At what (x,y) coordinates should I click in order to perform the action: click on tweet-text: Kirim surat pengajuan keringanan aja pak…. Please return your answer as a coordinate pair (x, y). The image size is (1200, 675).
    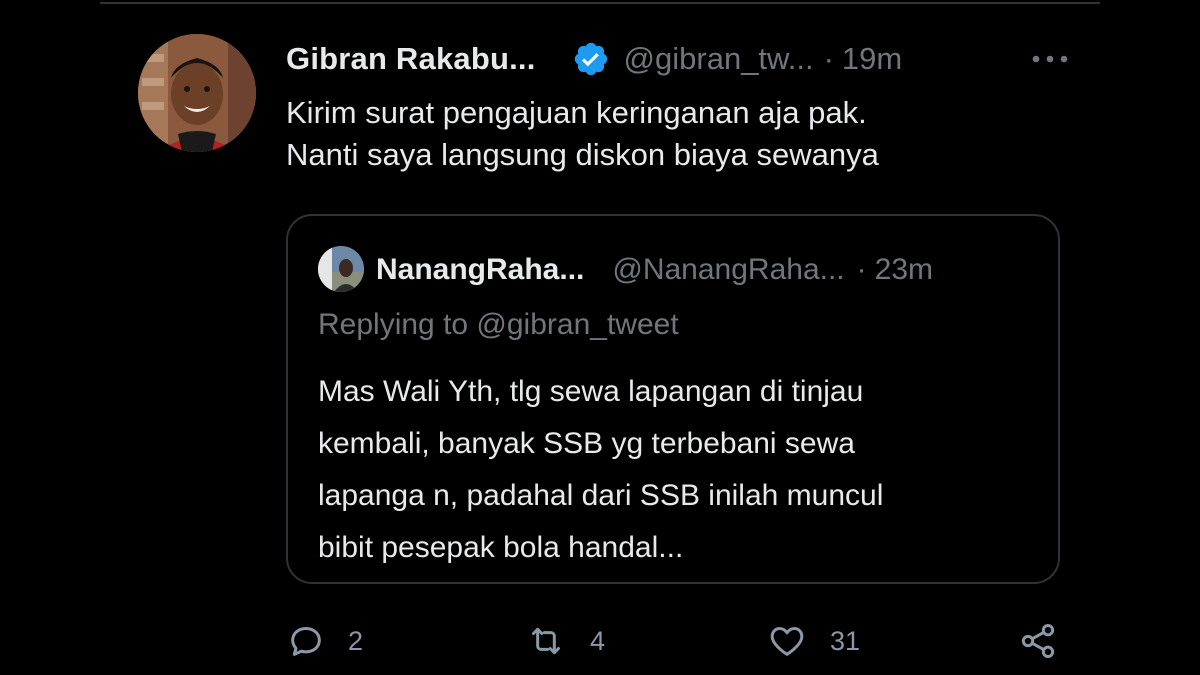
    Looking at the image, I should click on (676, 134).